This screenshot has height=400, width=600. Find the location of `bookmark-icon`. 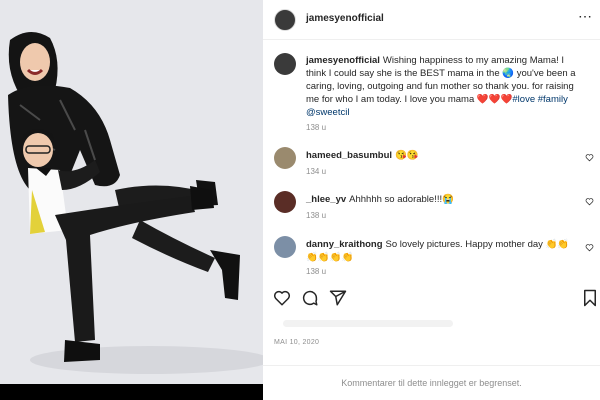

bookmark-icon is located at coordinates (590, 298).